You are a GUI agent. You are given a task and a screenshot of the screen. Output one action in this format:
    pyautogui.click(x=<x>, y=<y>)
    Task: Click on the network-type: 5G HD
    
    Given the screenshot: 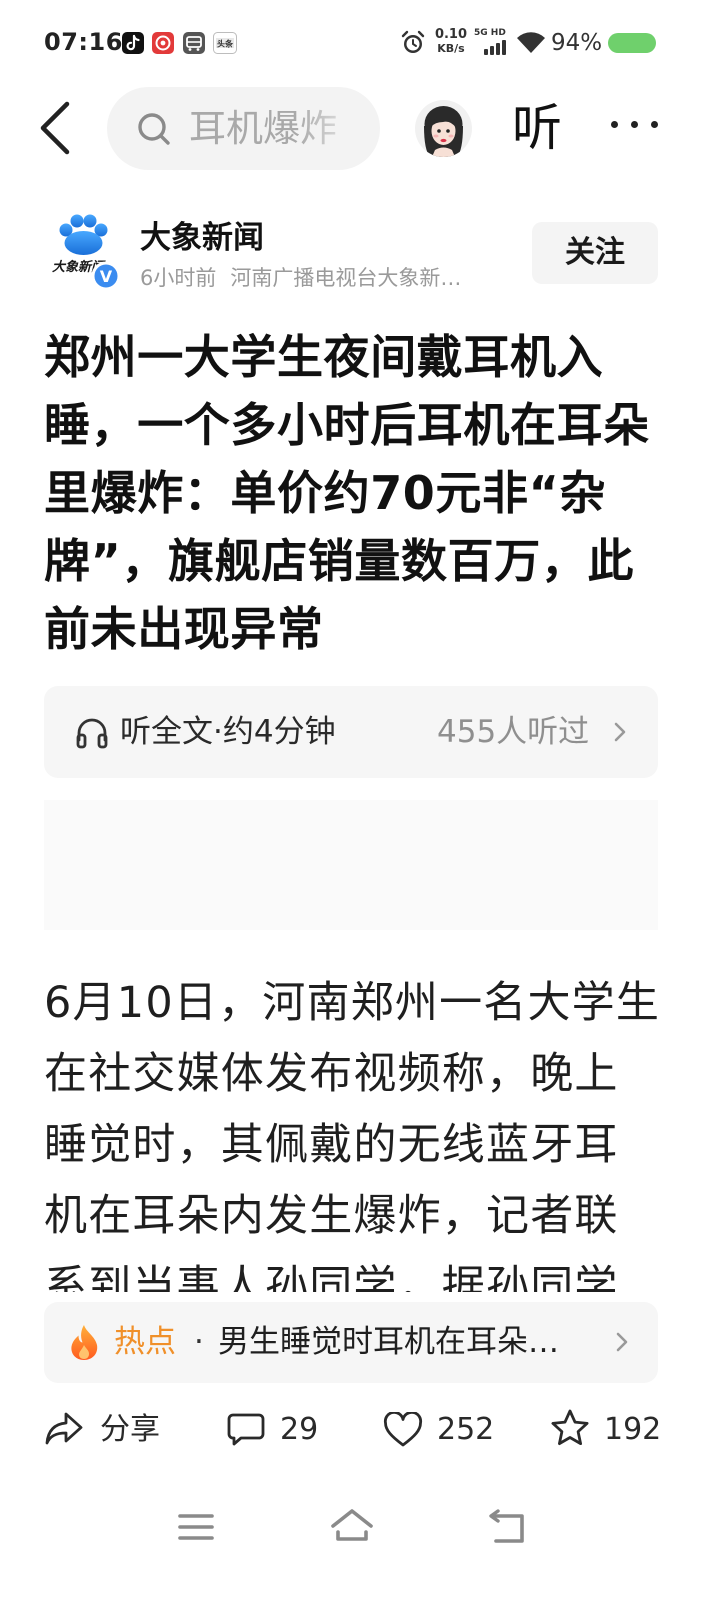 What is the action you would take?
    pyautogui.click(x=490, y=33)
    